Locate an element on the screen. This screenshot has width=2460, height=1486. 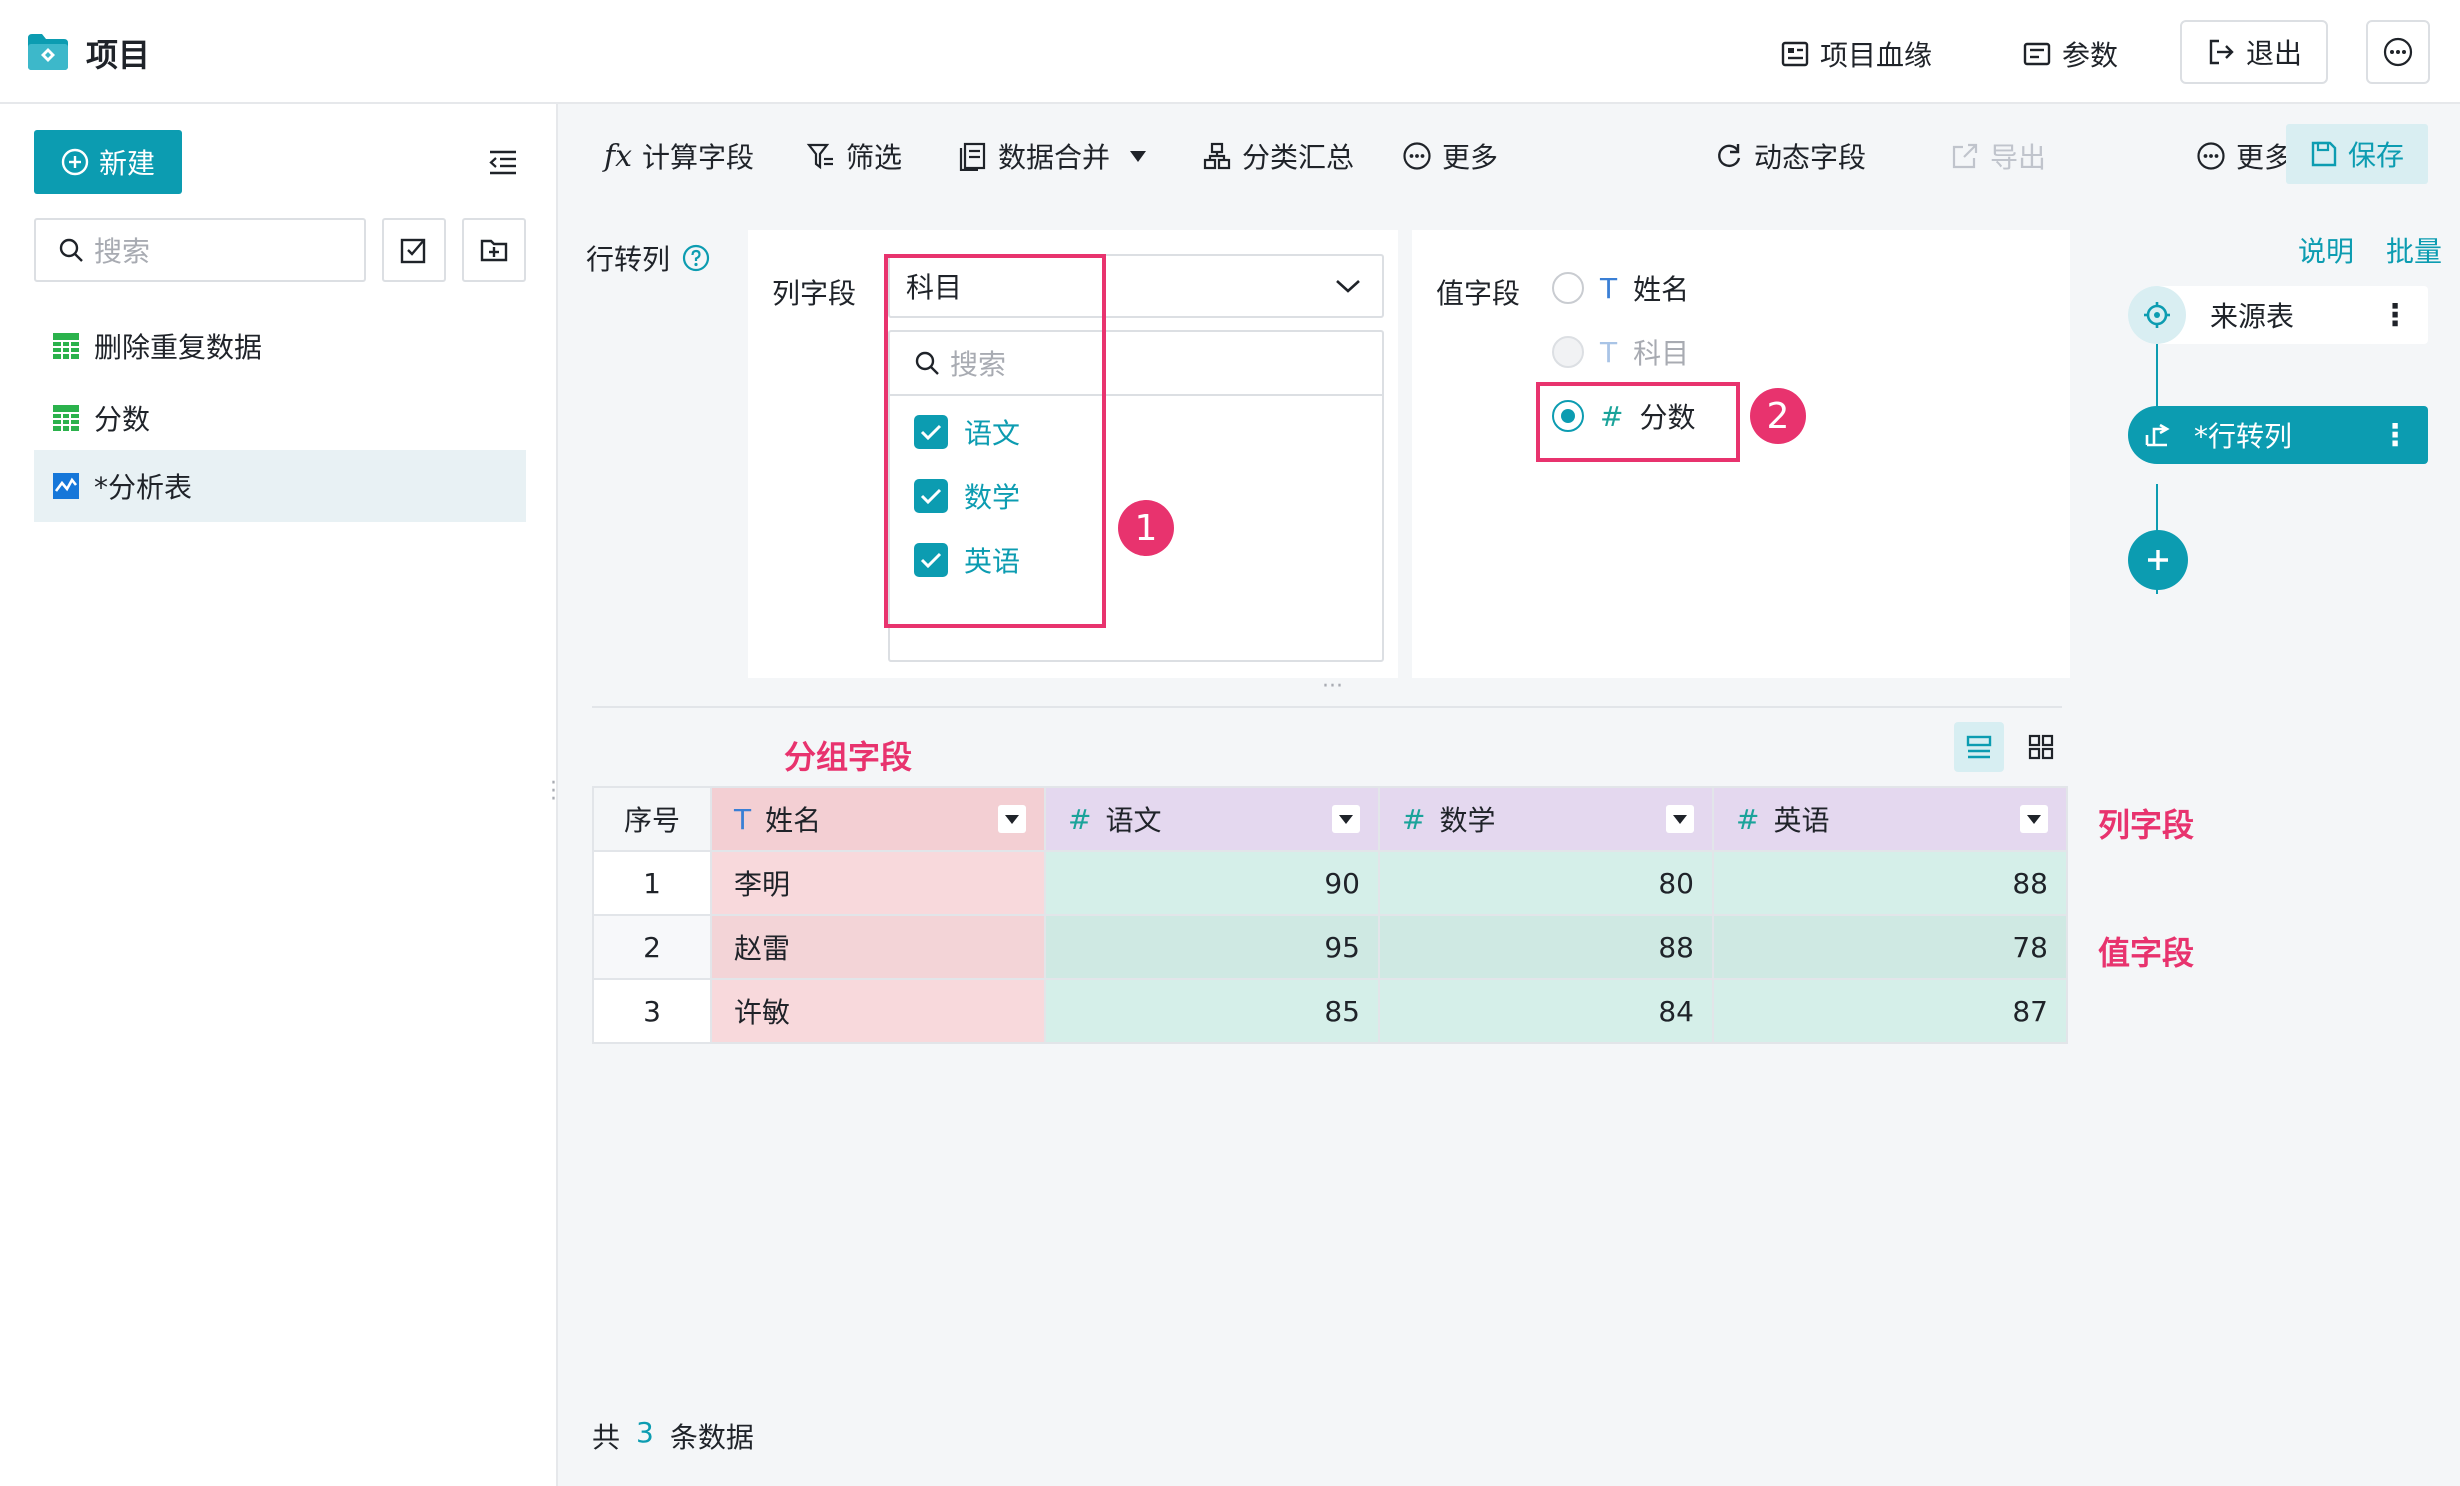
cell-value: 84 is located at coordinates (1546, 1011).